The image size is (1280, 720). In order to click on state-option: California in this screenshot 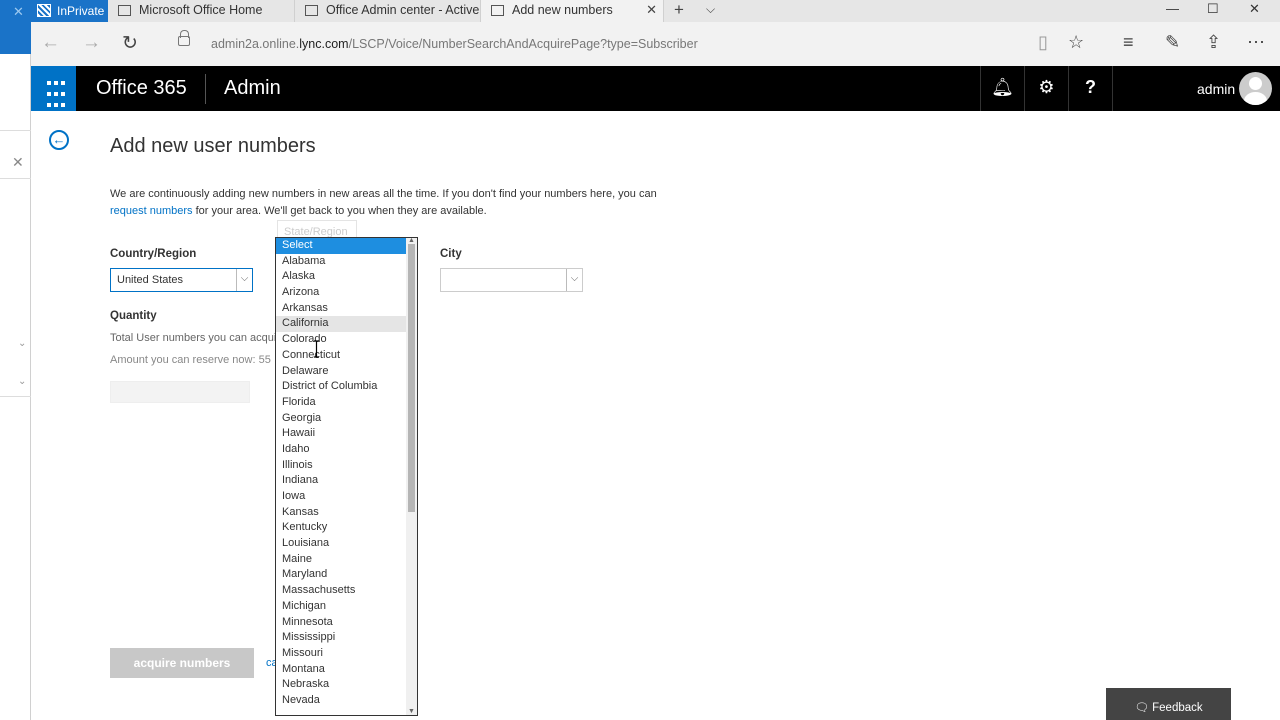, I will do `click(341, 324)`.